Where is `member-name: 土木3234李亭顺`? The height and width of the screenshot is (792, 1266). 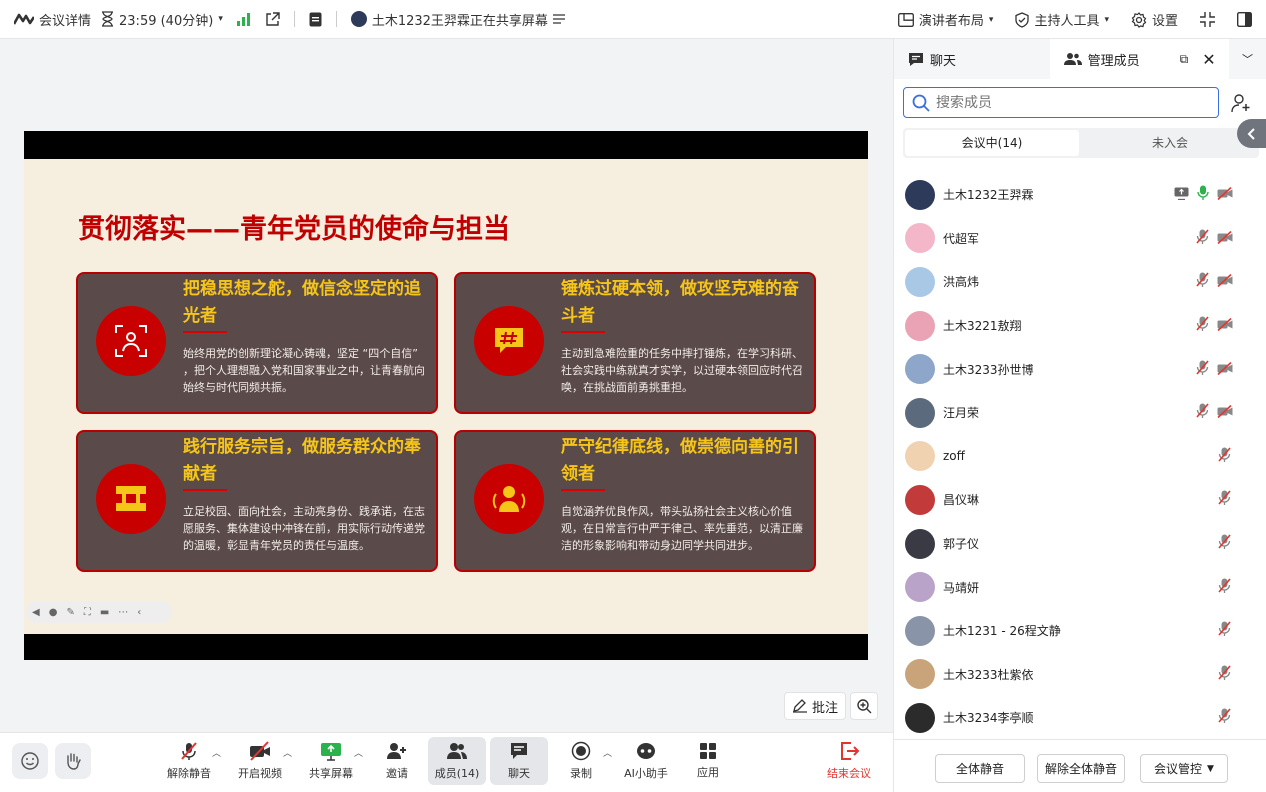 member-name: 土木3234李亭顺 is located at coordinates (988, 718).